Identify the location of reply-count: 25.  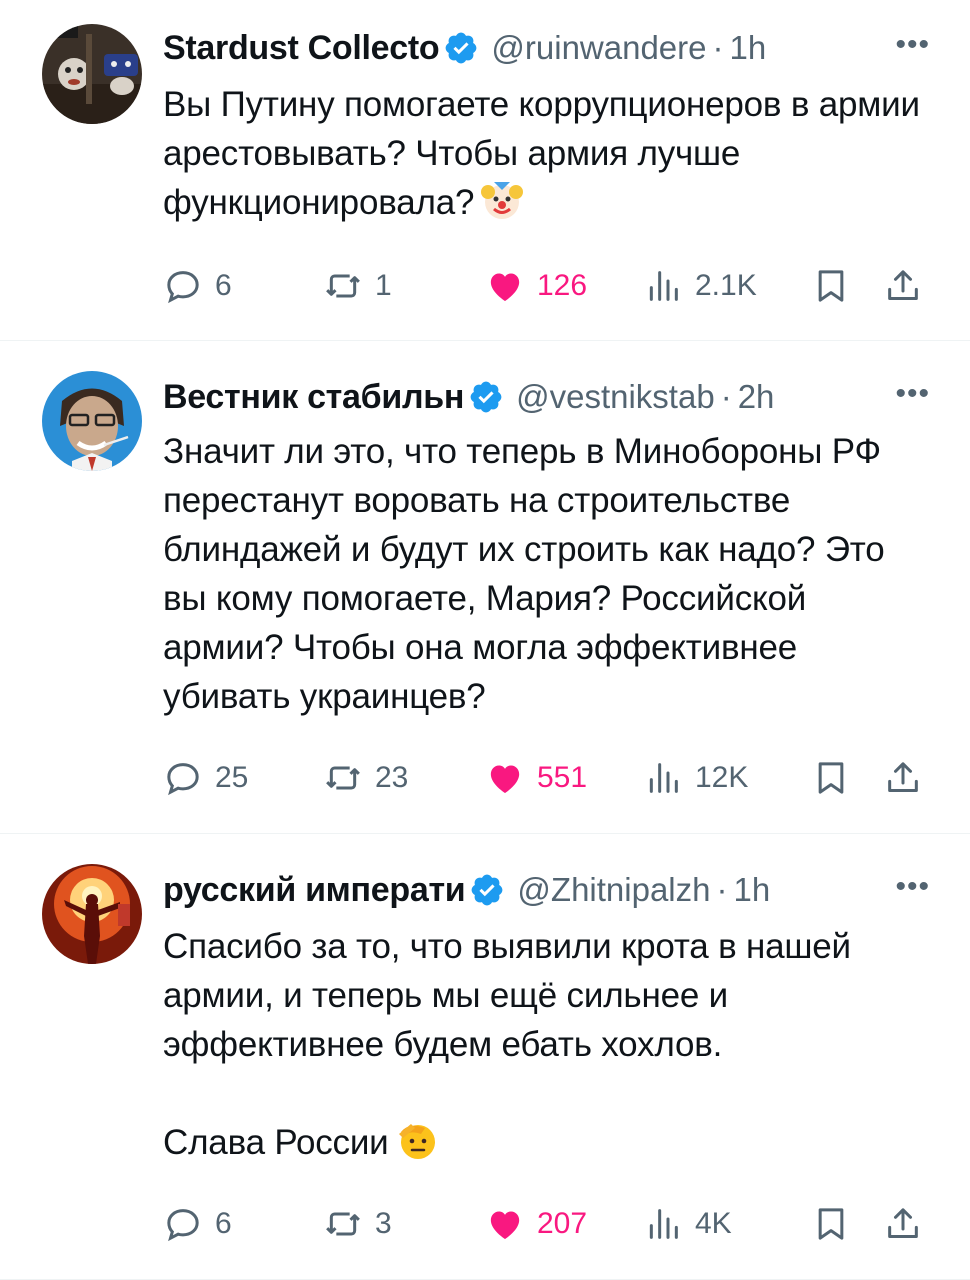
(232, 777).